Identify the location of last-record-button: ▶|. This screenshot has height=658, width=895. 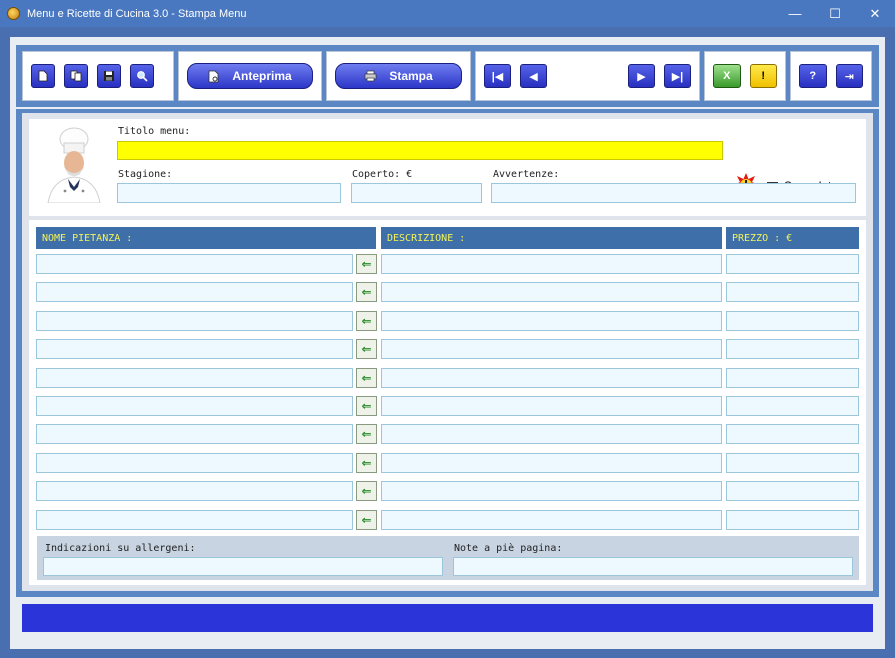
(677, 76).